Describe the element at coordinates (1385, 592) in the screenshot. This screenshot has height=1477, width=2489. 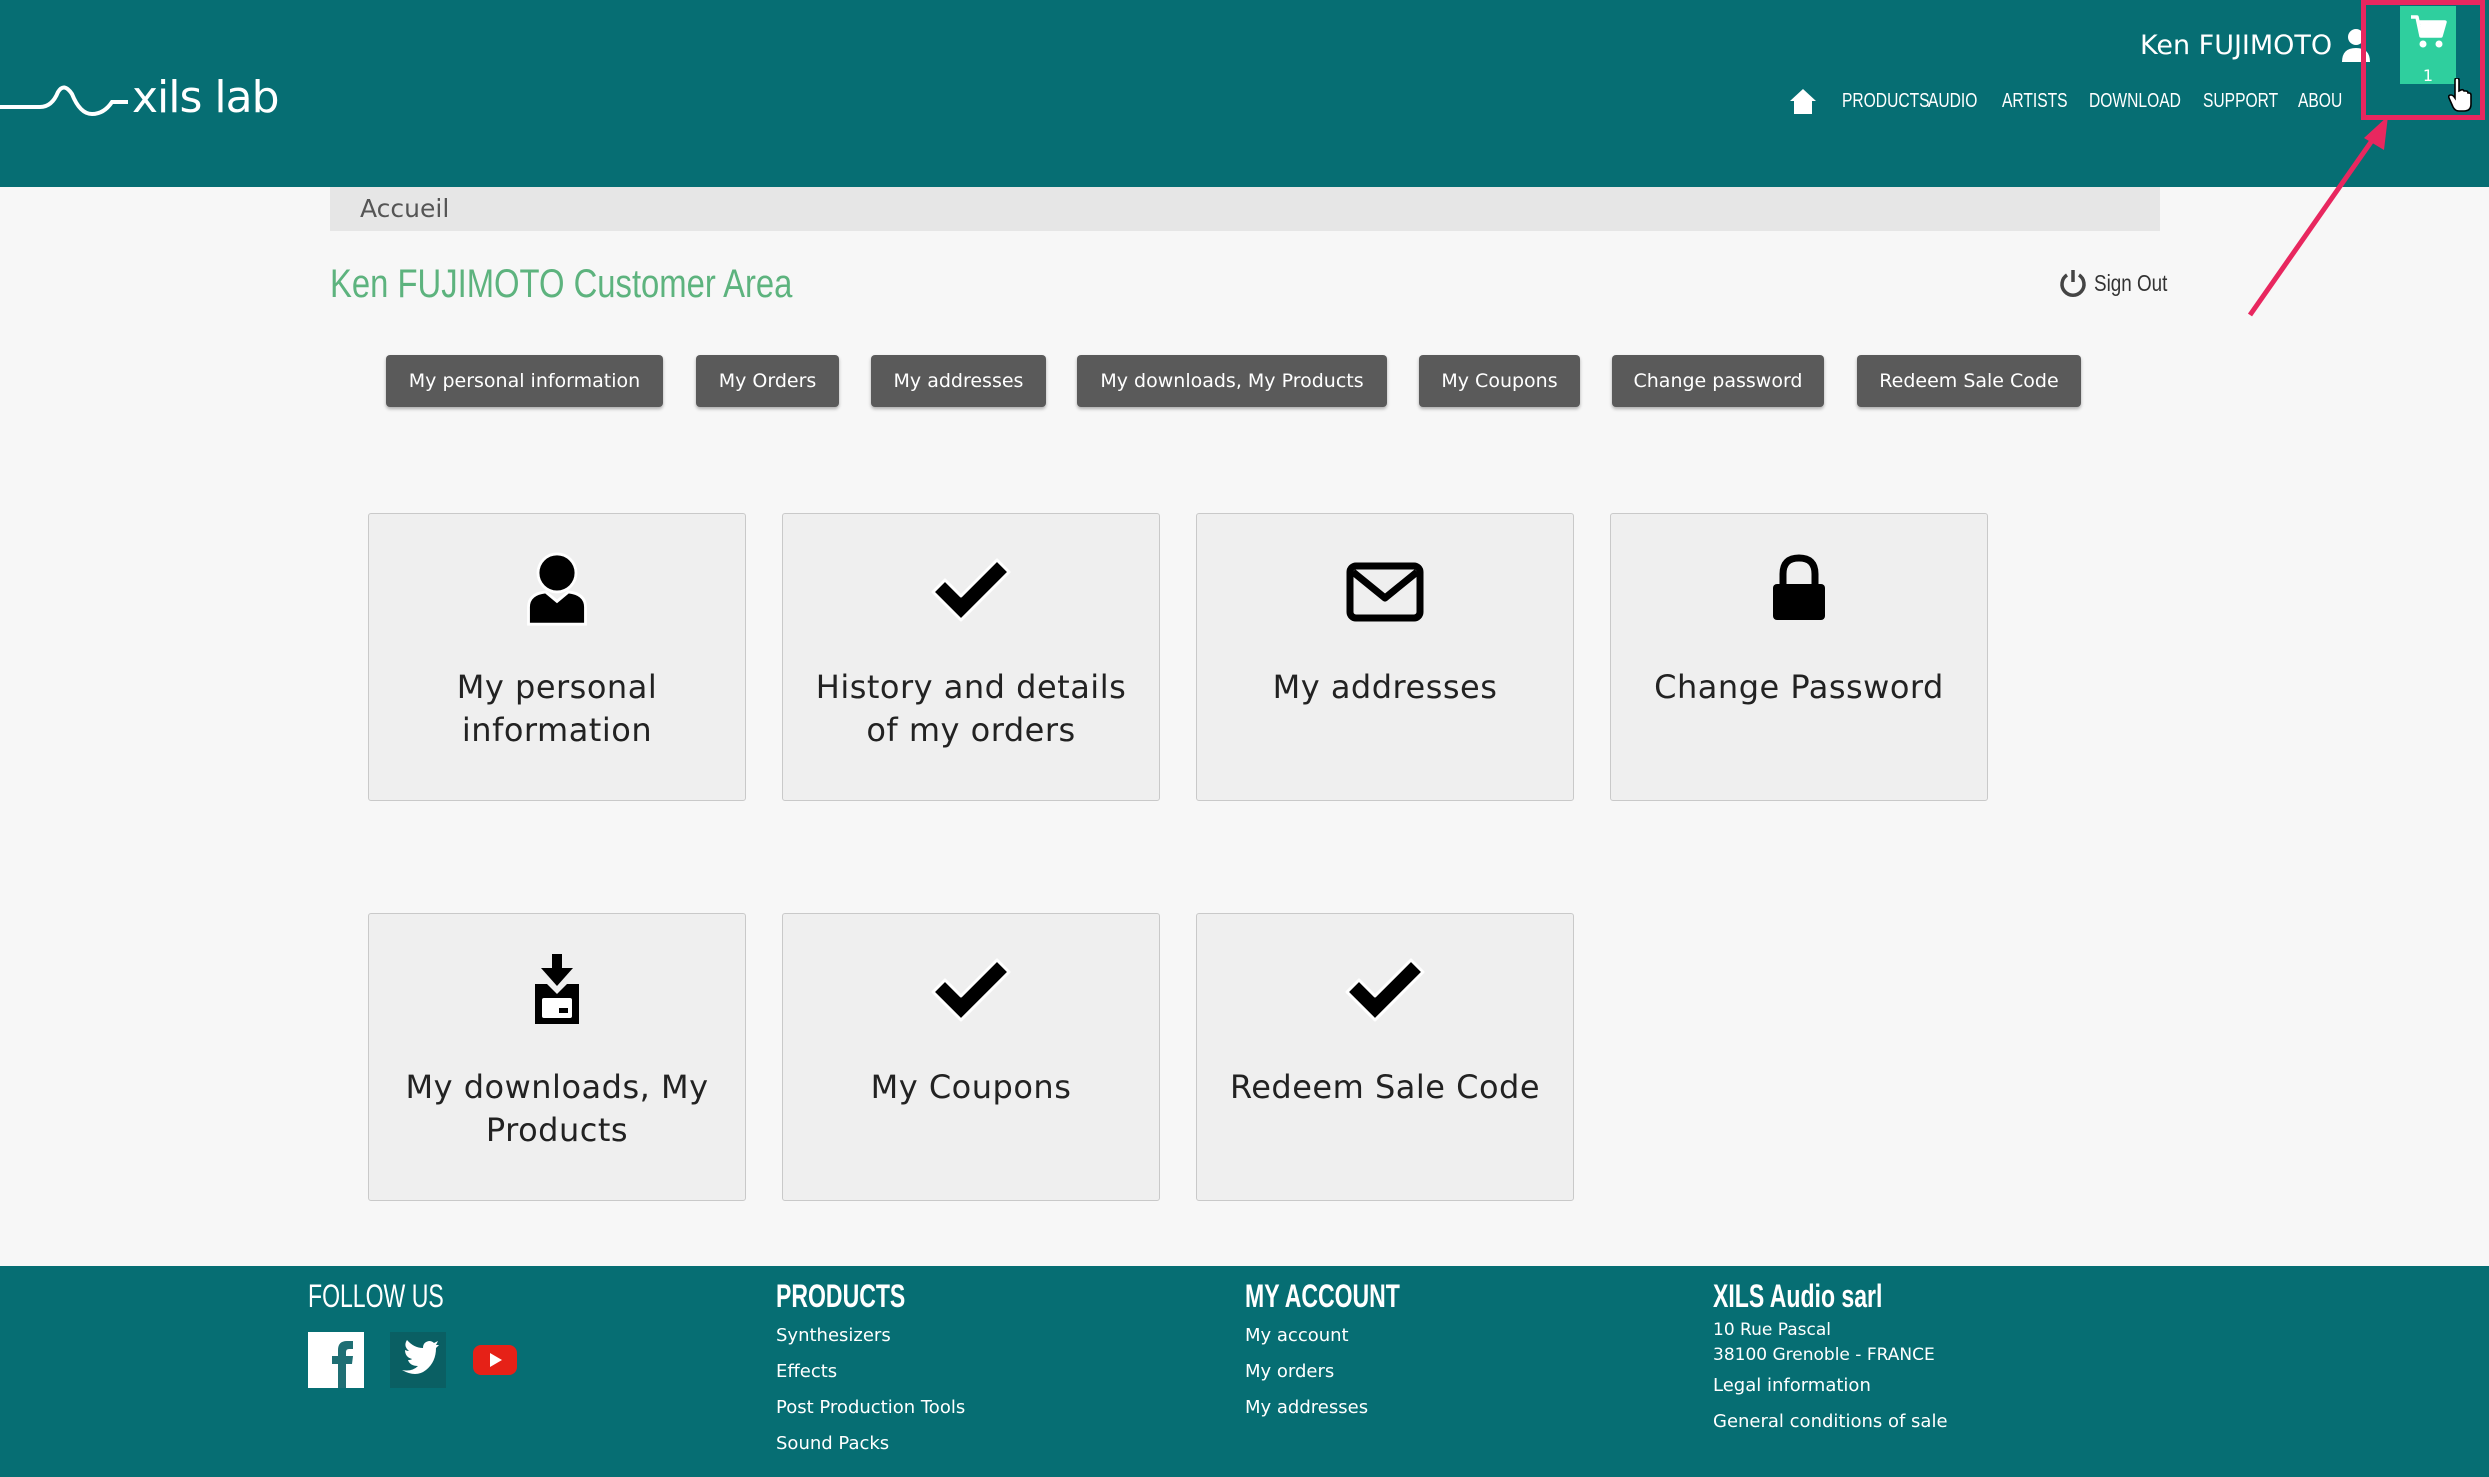
I see `envelope-icon` at that location.